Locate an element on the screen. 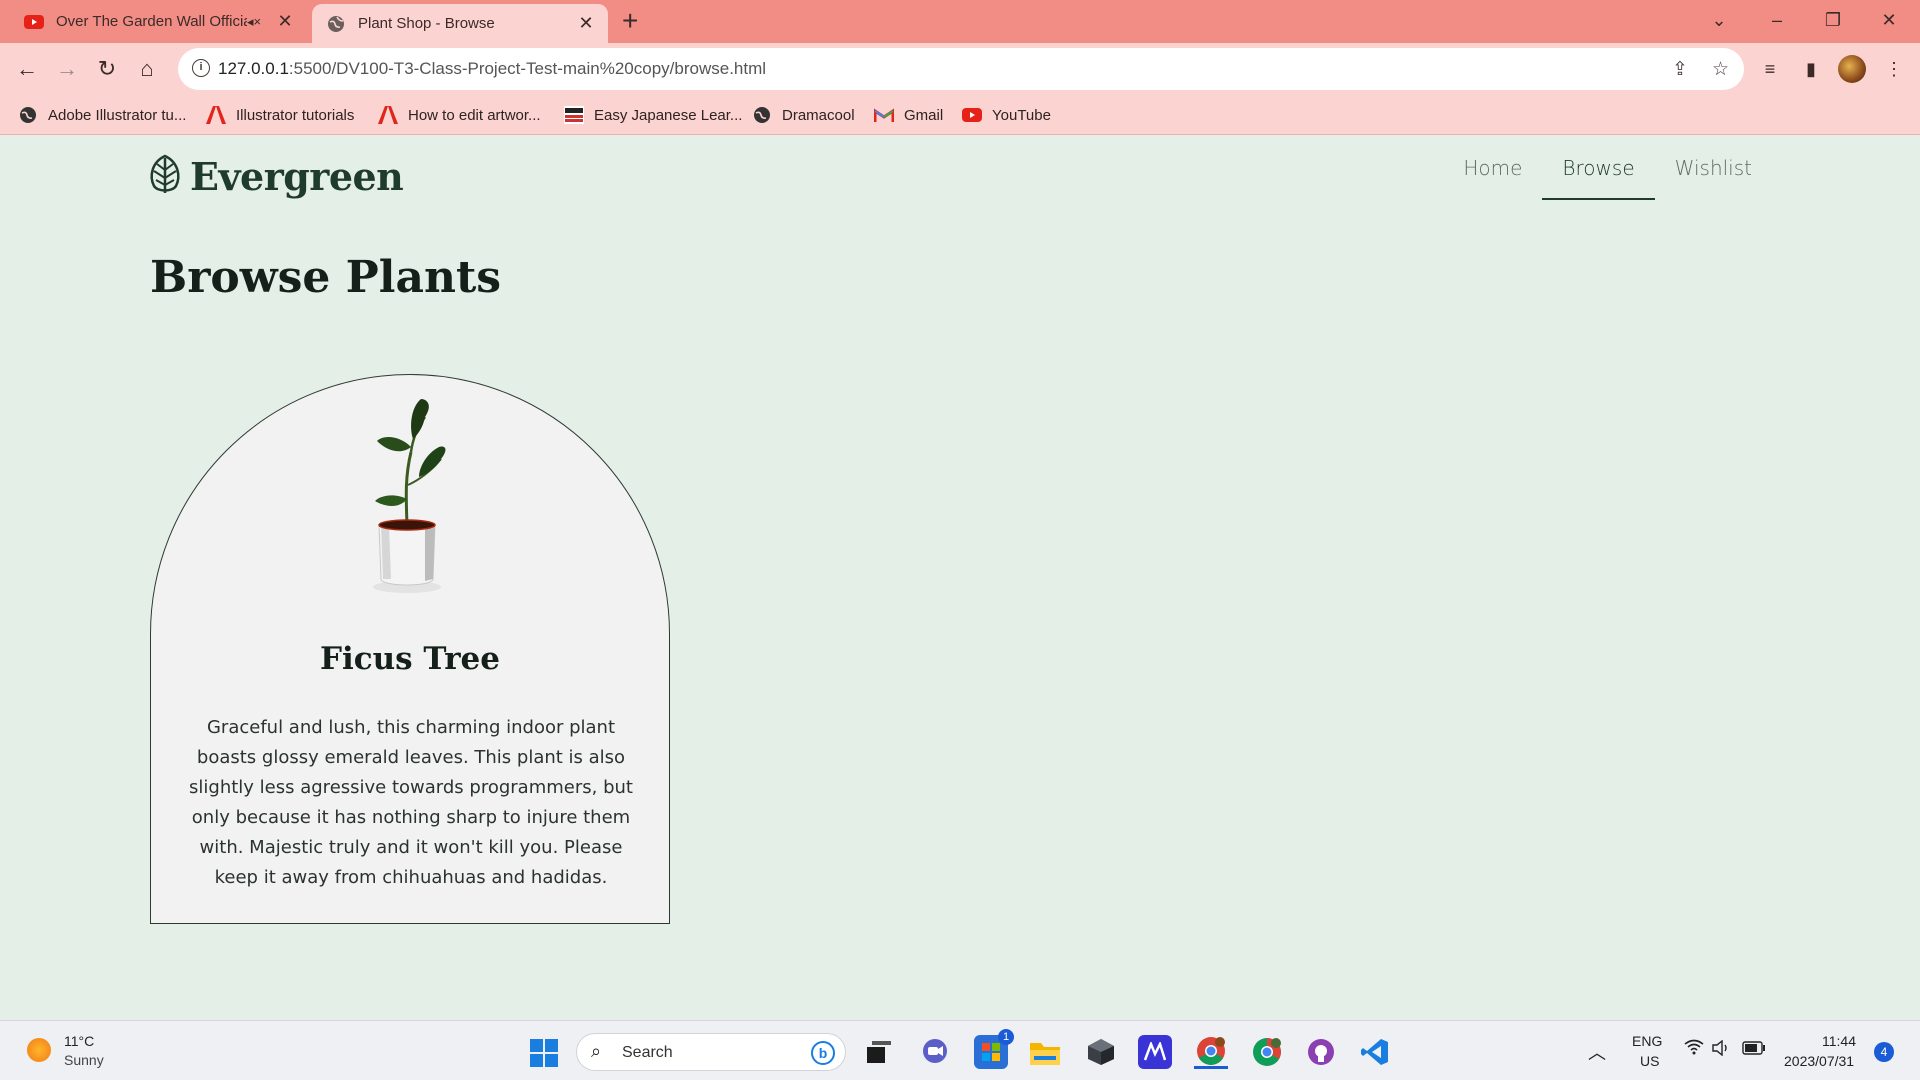 The height and width of the screenshot is (1080, 1920). bing-icon: b is located at coordinates (823, 1053).